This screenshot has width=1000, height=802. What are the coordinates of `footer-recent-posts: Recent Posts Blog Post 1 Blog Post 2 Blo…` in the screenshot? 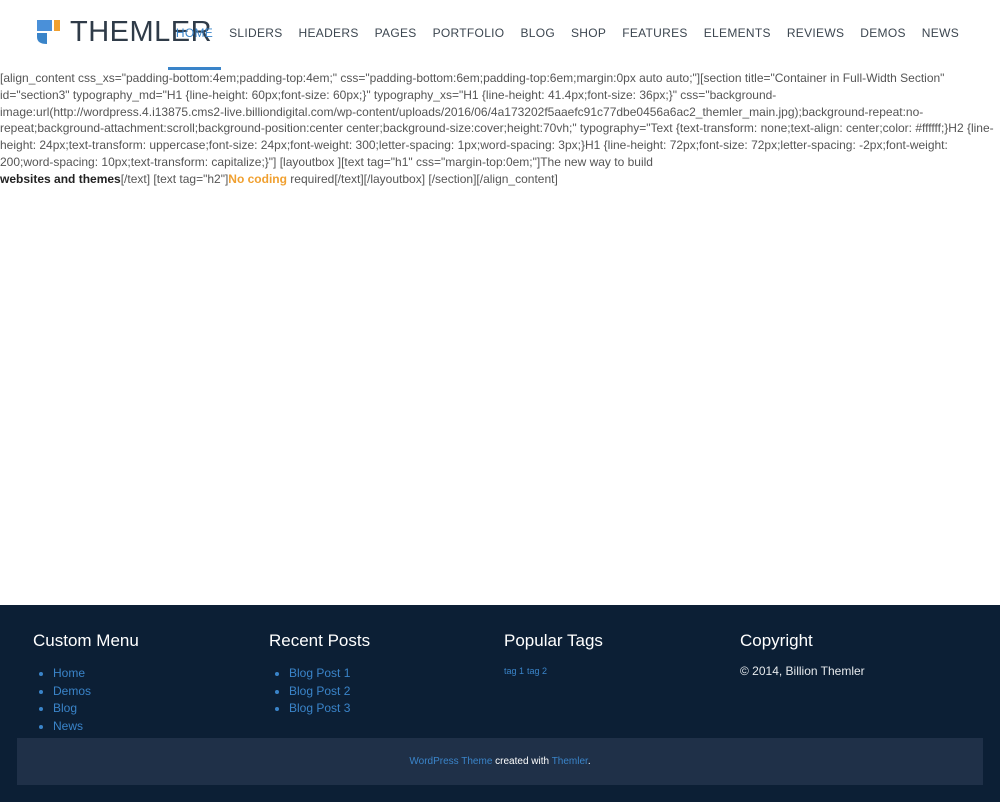 It's located at (379, 674).